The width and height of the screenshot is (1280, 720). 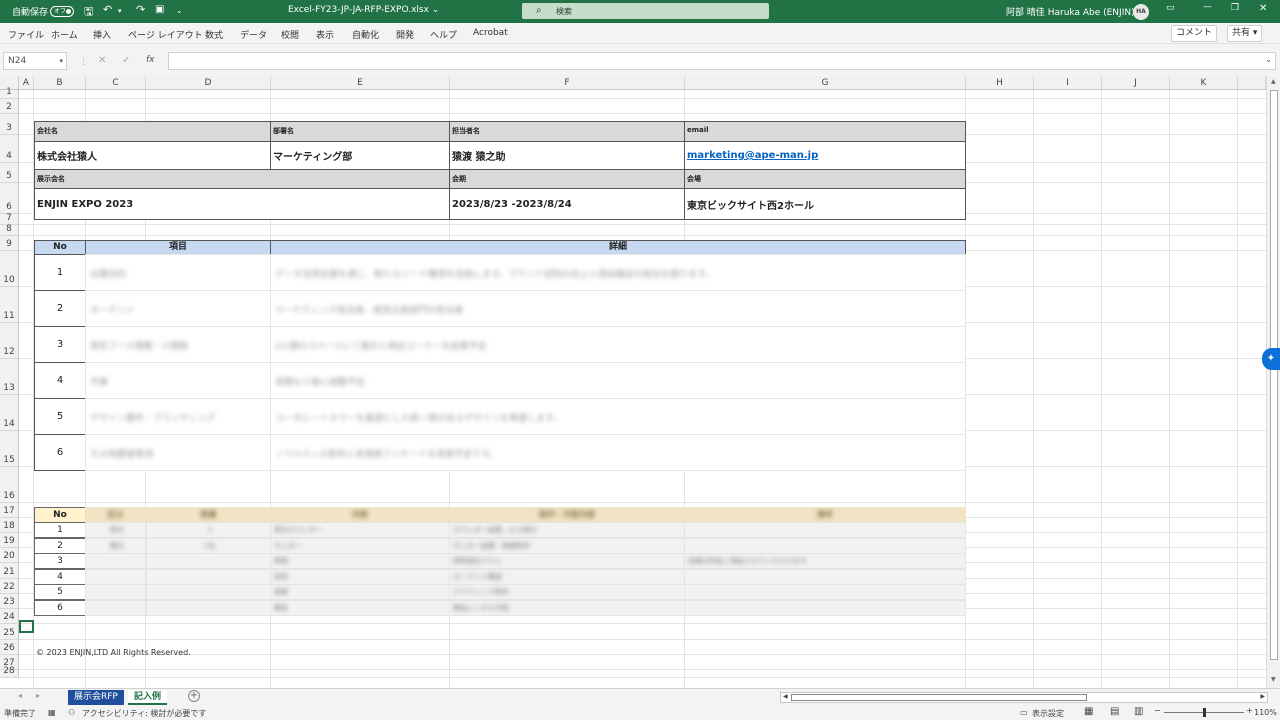 What do you see at coordinates (1157, 710) in the screenshot?
I see `zoom-out-icon: −` at bounding box center [1157, 710].